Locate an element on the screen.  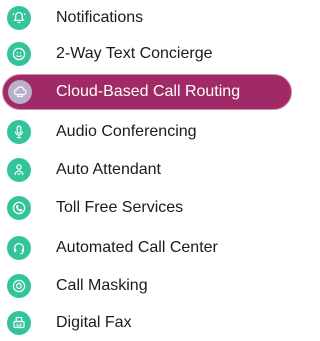
menu-item-call-masking: Call Masking is located at coordinates (147, 286).